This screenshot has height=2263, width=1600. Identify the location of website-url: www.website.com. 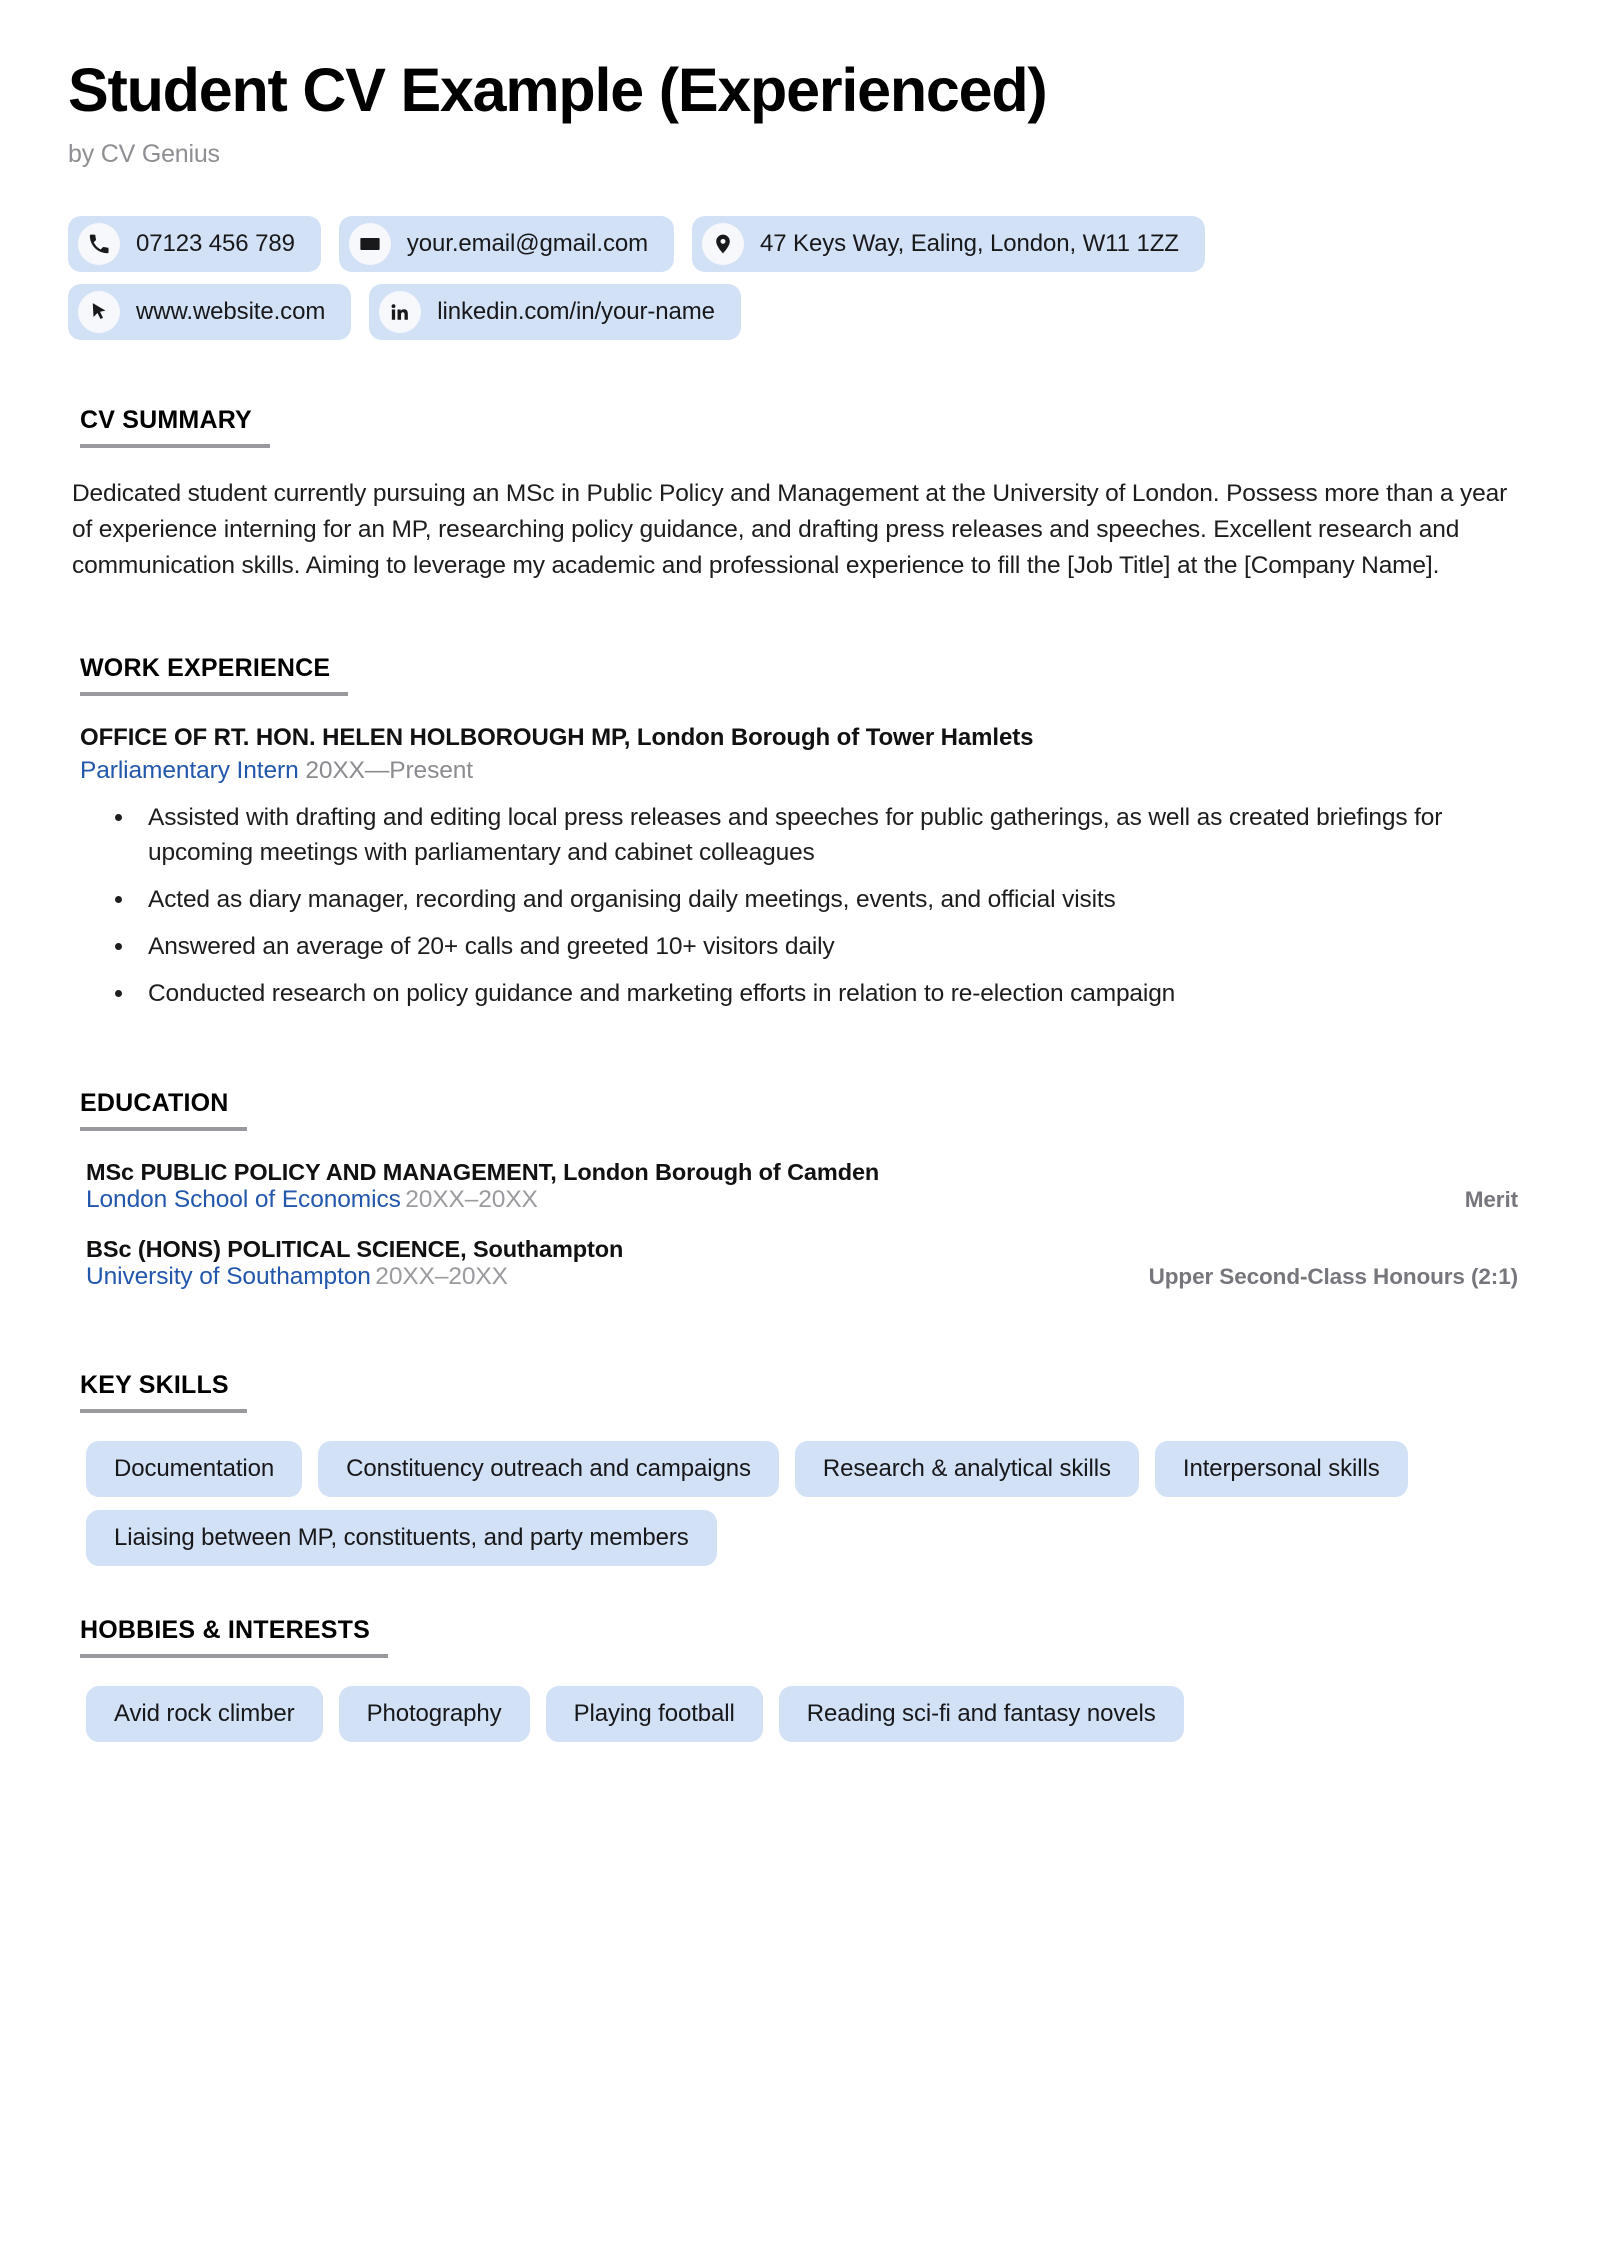
(231, 312).